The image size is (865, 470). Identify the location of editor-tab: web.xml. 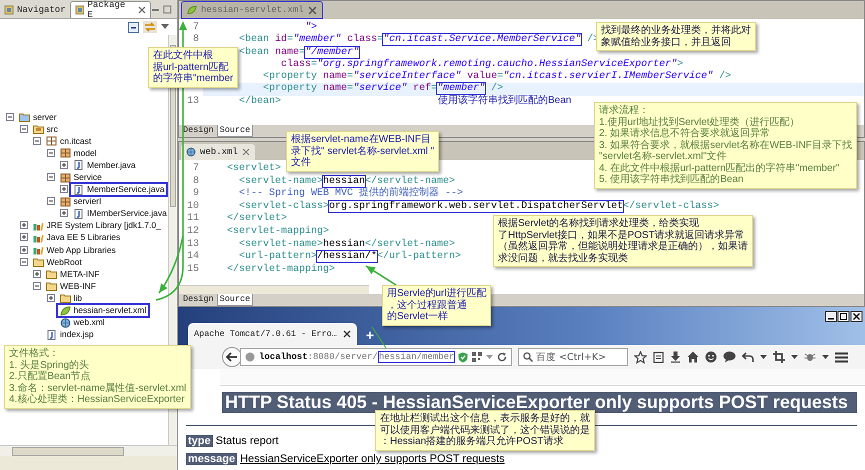
(218, 152).